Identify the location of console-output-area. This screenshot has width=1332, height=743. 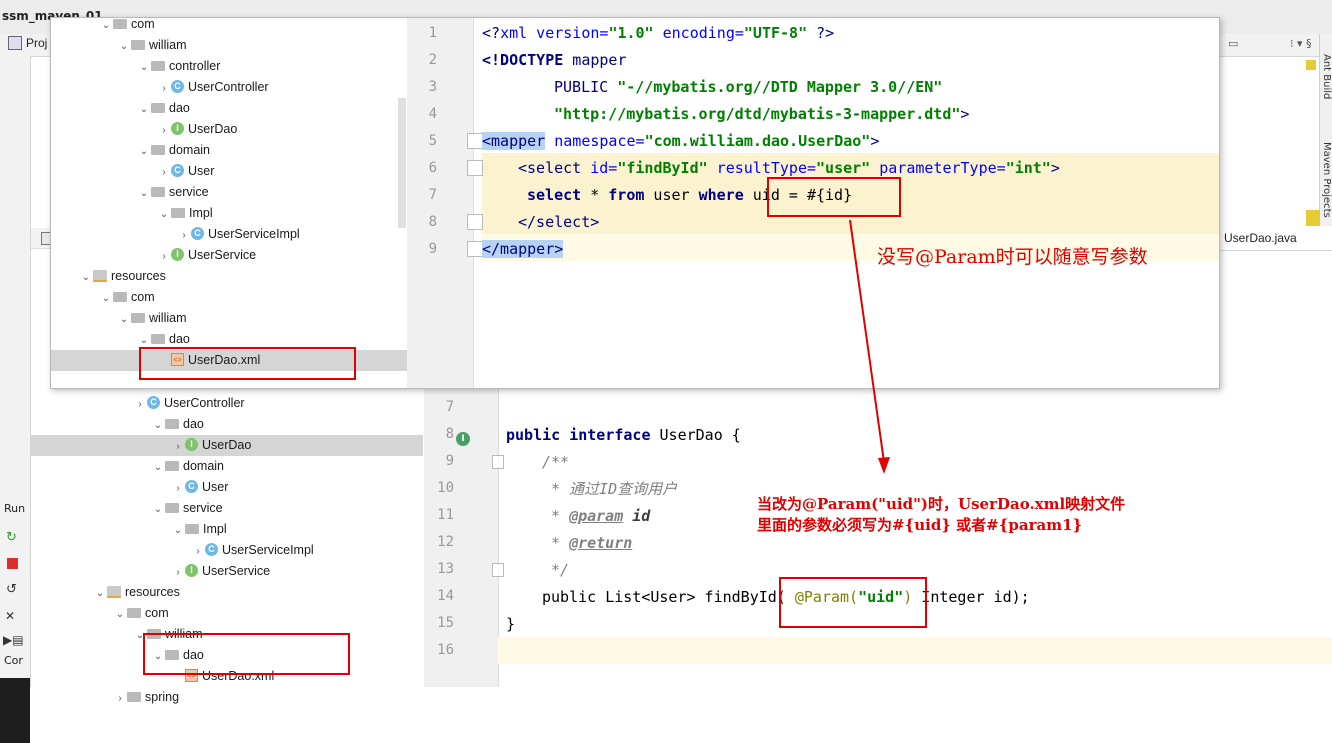
(15, 710).